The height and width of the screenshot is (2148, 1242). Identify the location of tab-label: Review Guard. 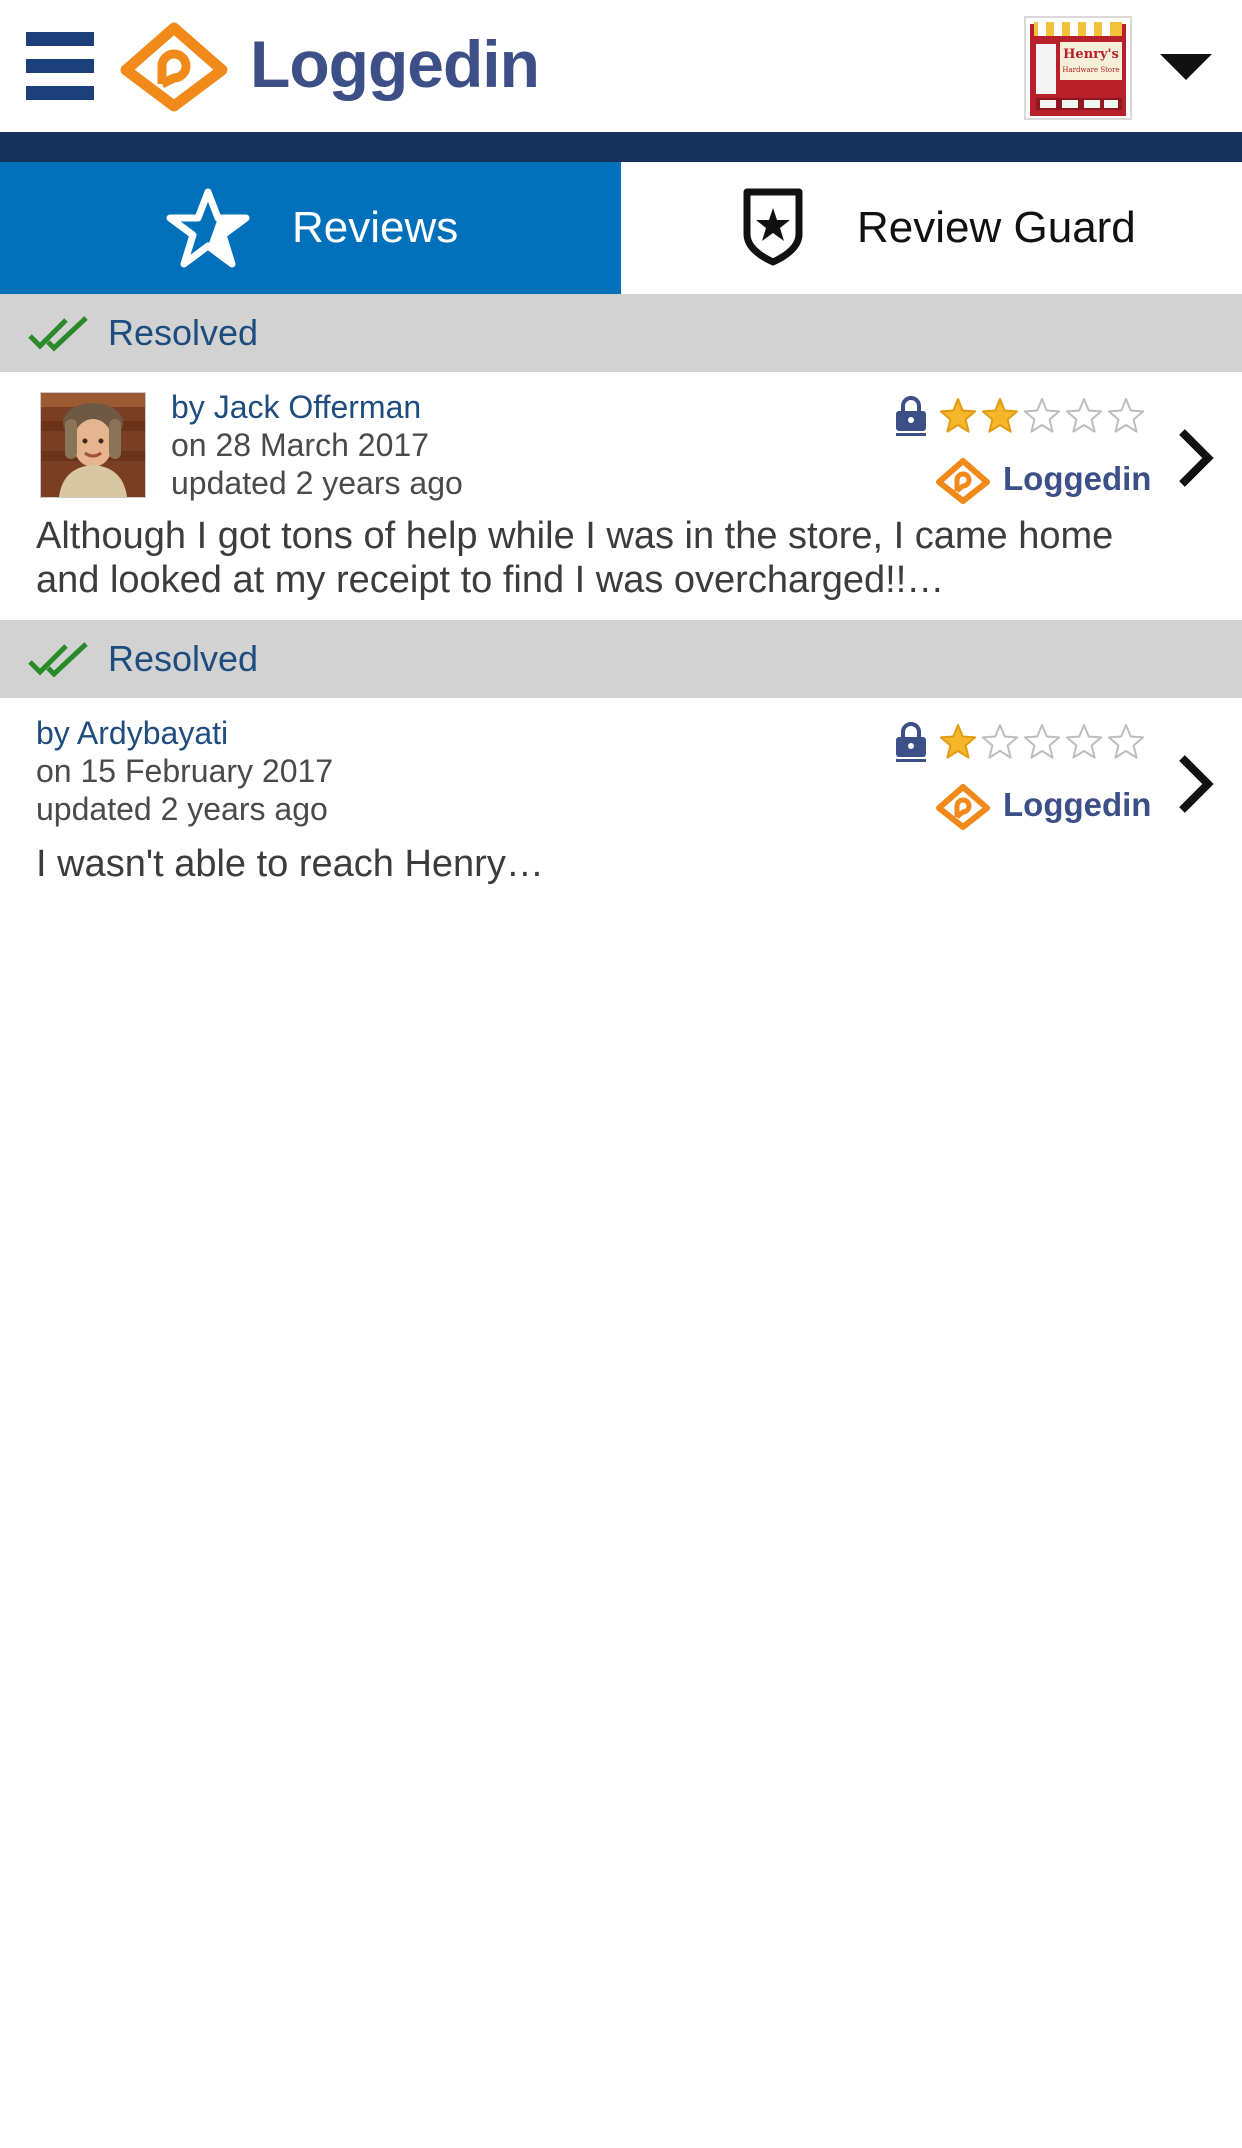
(996, 227).